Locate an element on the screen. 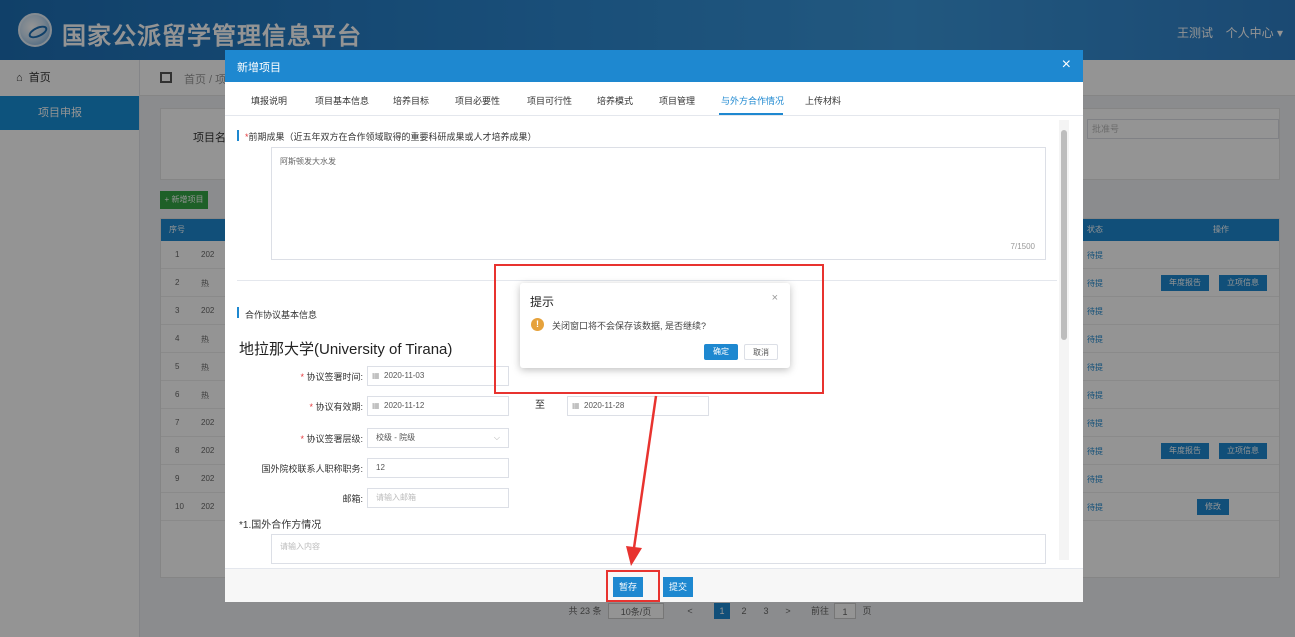  highlight-box-dialog is located at coordinates (659, 329).